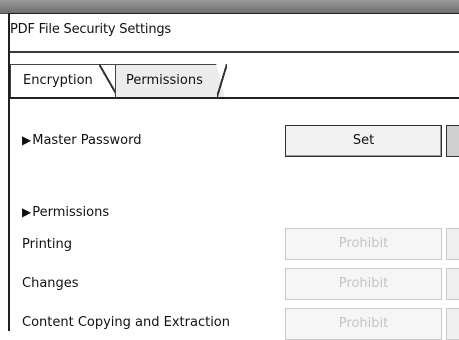 This screenshot has width=459, height=340. Describe the element at coordinates (50, 283) in the screenshot. I see `changes-label: Changes` at that location.